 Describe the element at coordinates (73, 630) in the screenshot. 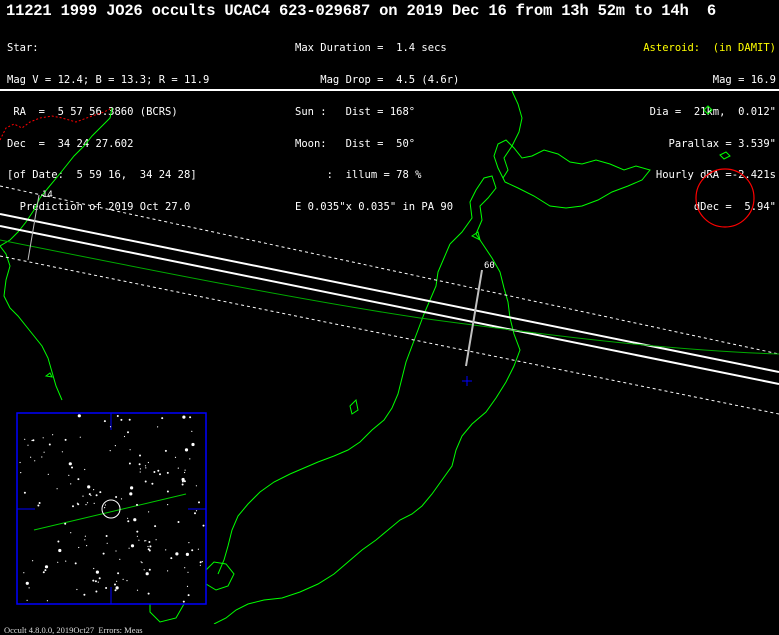

I see `software-version: Occult 4.8.0.0, 2019Oct27 Errors: Meas` at that location.